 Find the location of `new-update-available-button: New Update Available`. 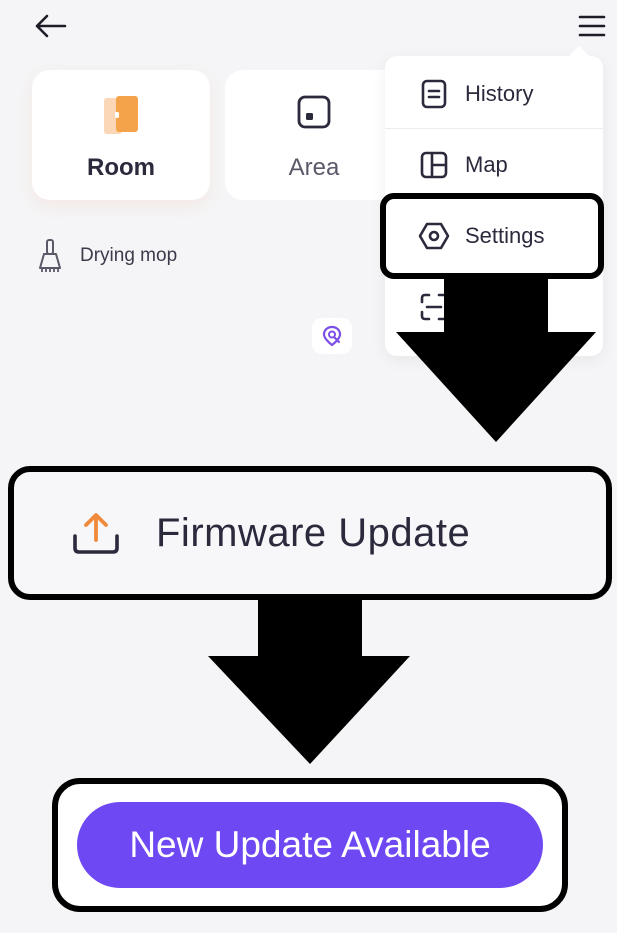

new-update-available-button: New Update Available is located at coordinates (310, 845).